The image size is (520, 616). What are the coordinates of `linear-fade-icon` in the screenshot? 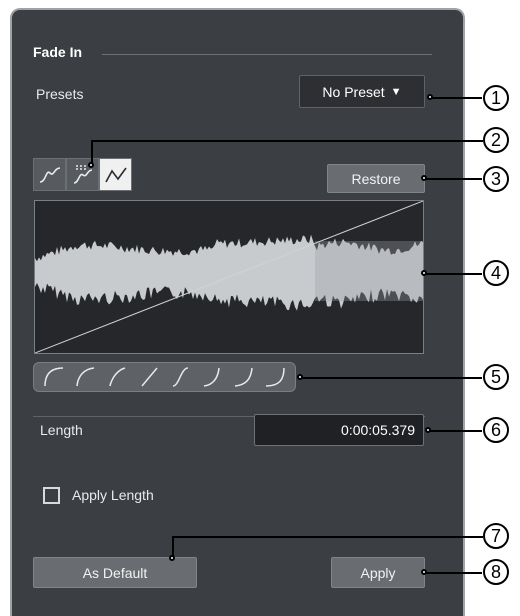 It's located at (115, 174).